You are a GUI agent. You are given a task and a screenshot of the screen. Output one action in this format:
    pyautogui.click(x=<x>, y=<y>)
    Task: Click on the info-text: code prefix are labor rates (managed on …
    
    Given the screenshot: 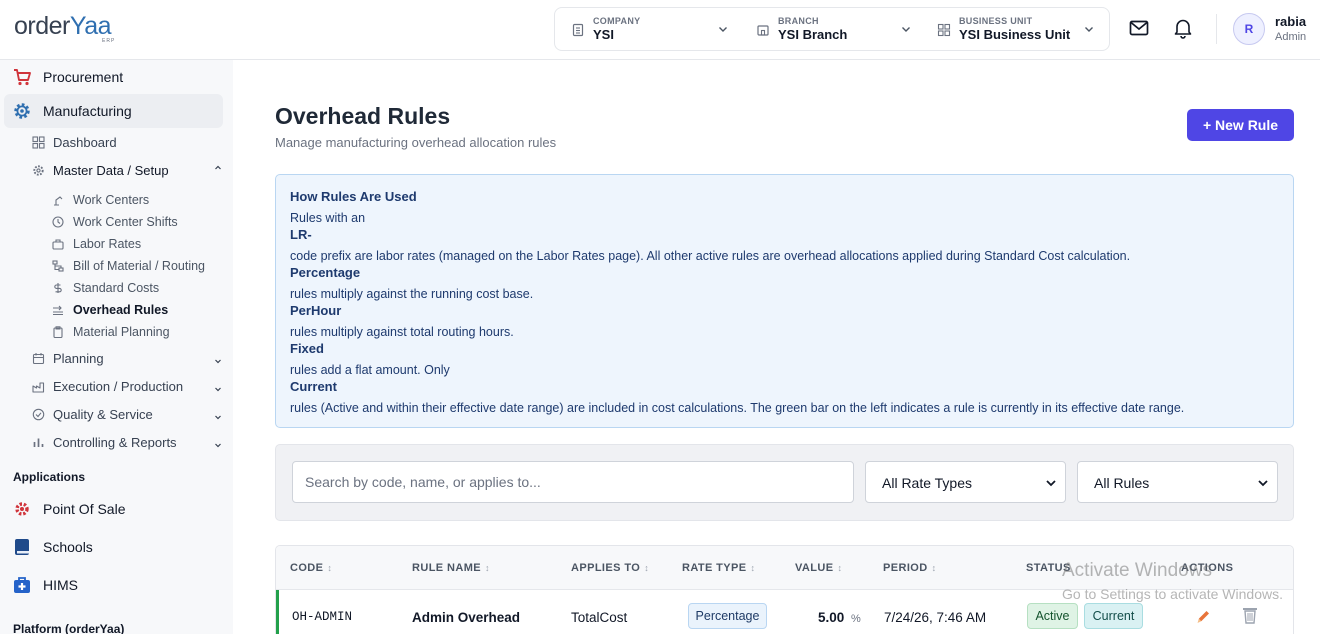 What is the action you would take?
    pyautogui.click(x=710, y=256)
    